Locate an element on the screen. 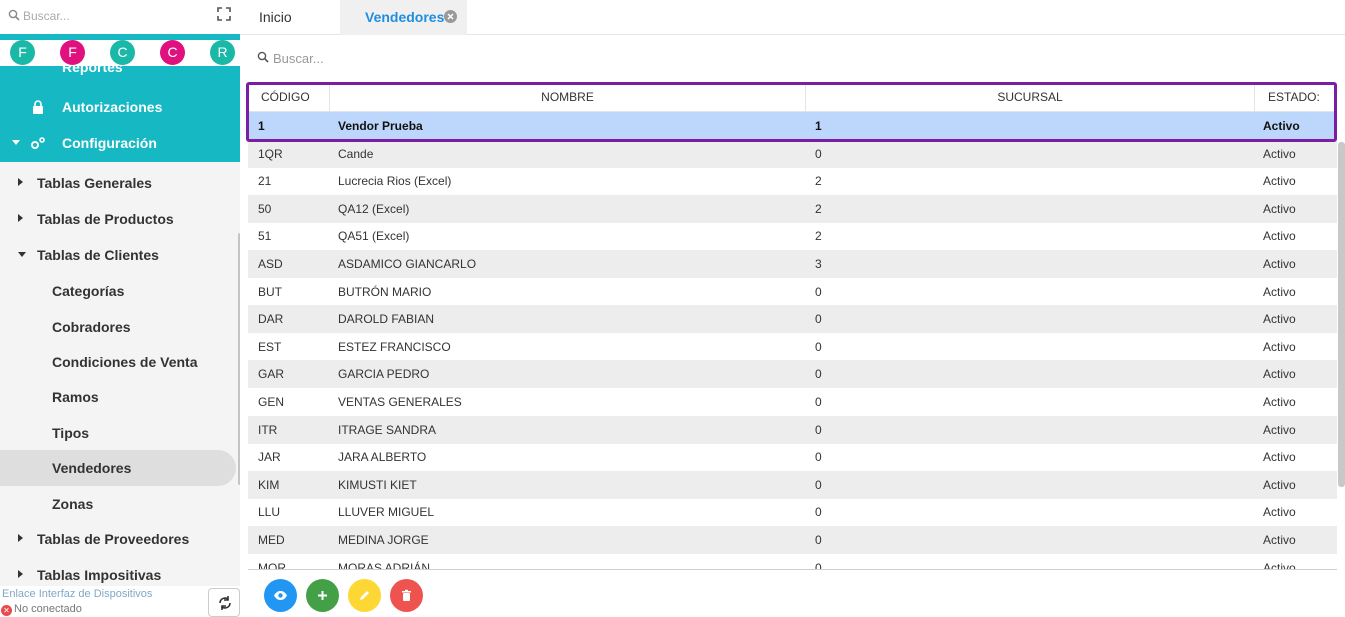 Image resolution: width=1345 pixels, height=617 pixels. table-row: MED MEDINA JORGE 0 Activo is located at coordinates (792, 540).